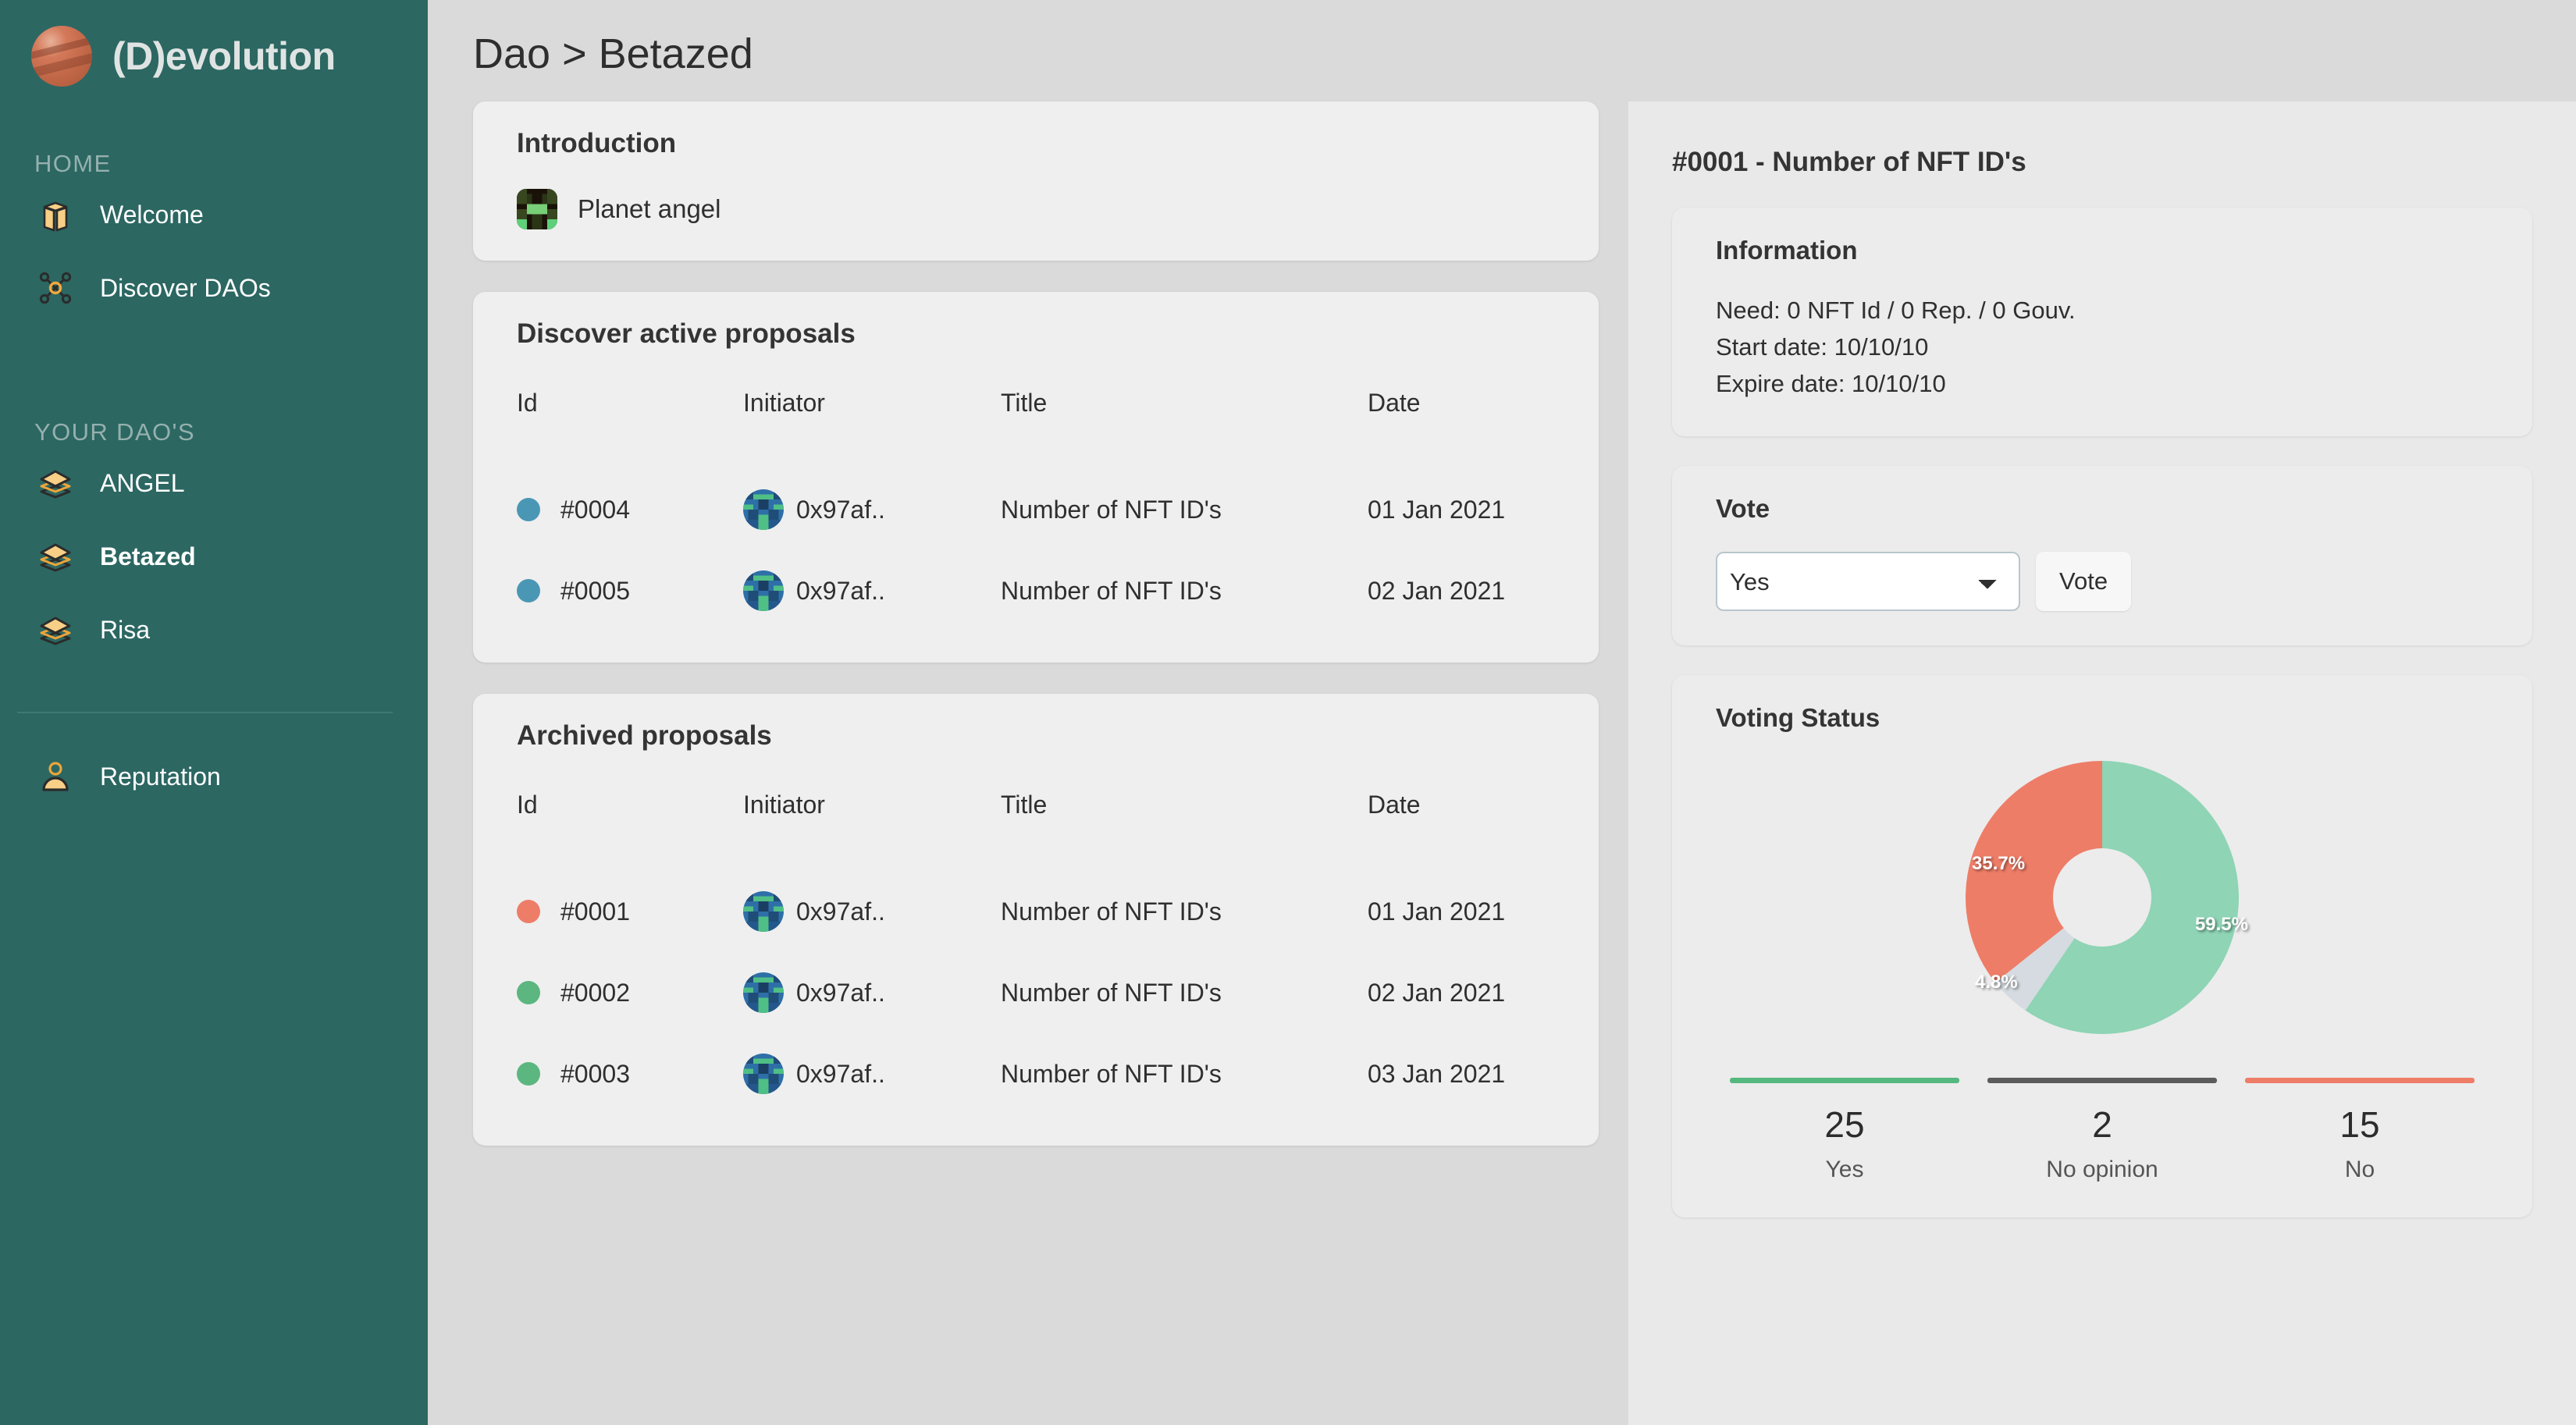  Describe the element at coordinates (55, 288) in the screenshot. I see `network-nodes-icon` at that location.